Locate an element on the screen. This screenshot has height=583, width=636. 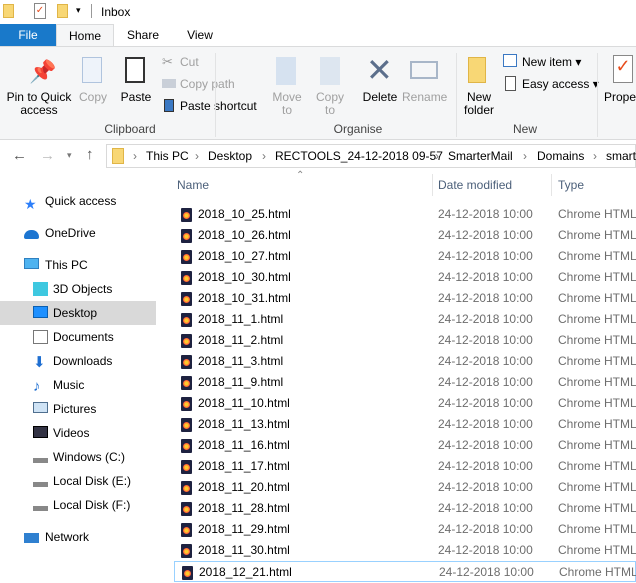
sidebar-item-music: ♪ Music is located at coordinates (78, 385).